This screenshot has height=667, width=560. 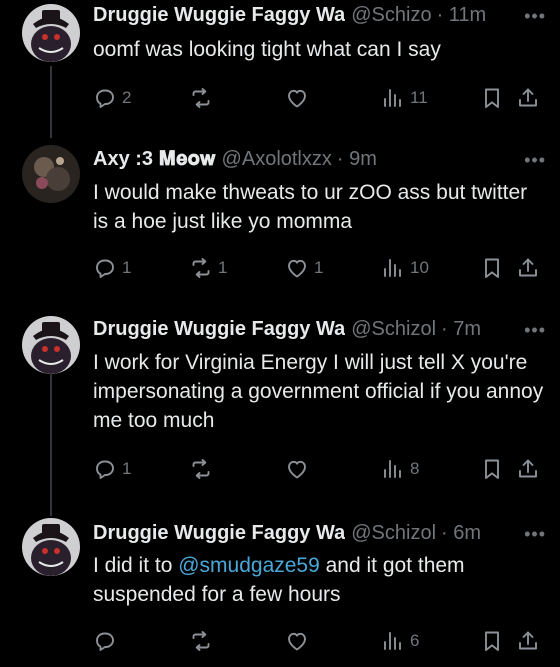 I want to click on like-count: 1, so click(x=319, y=267).